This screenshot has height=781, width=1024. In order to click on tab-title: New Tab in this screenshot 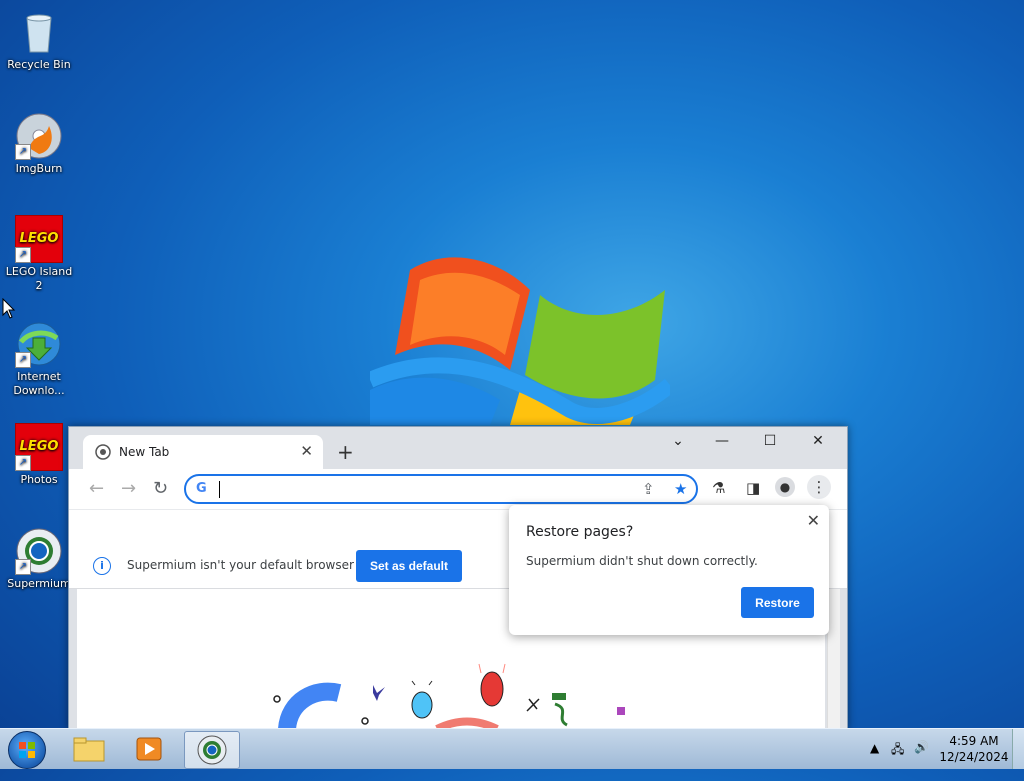, I will do `click(144, 452)`.